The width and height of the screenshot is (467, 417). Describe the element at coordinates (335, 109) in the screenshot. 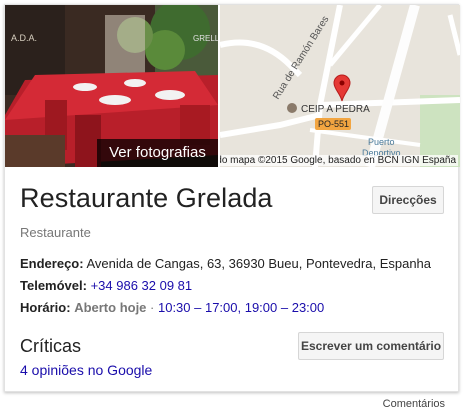

I see `map-school-label: CEIP A PEDRA` at that location.